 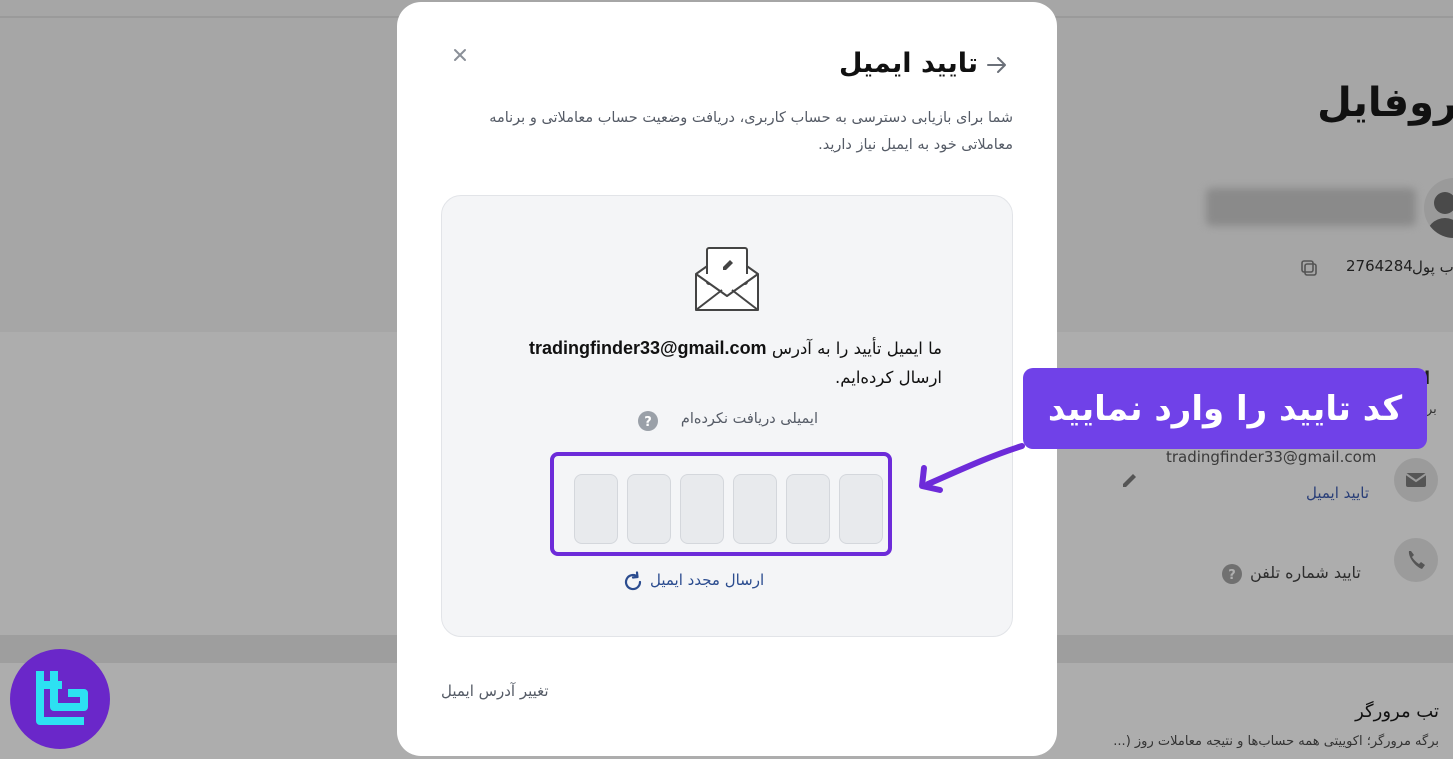 What do you see at coordinates (729, 509) in the screenshot?
I see `verification-code-inputs` at bounding box center [729, 509].